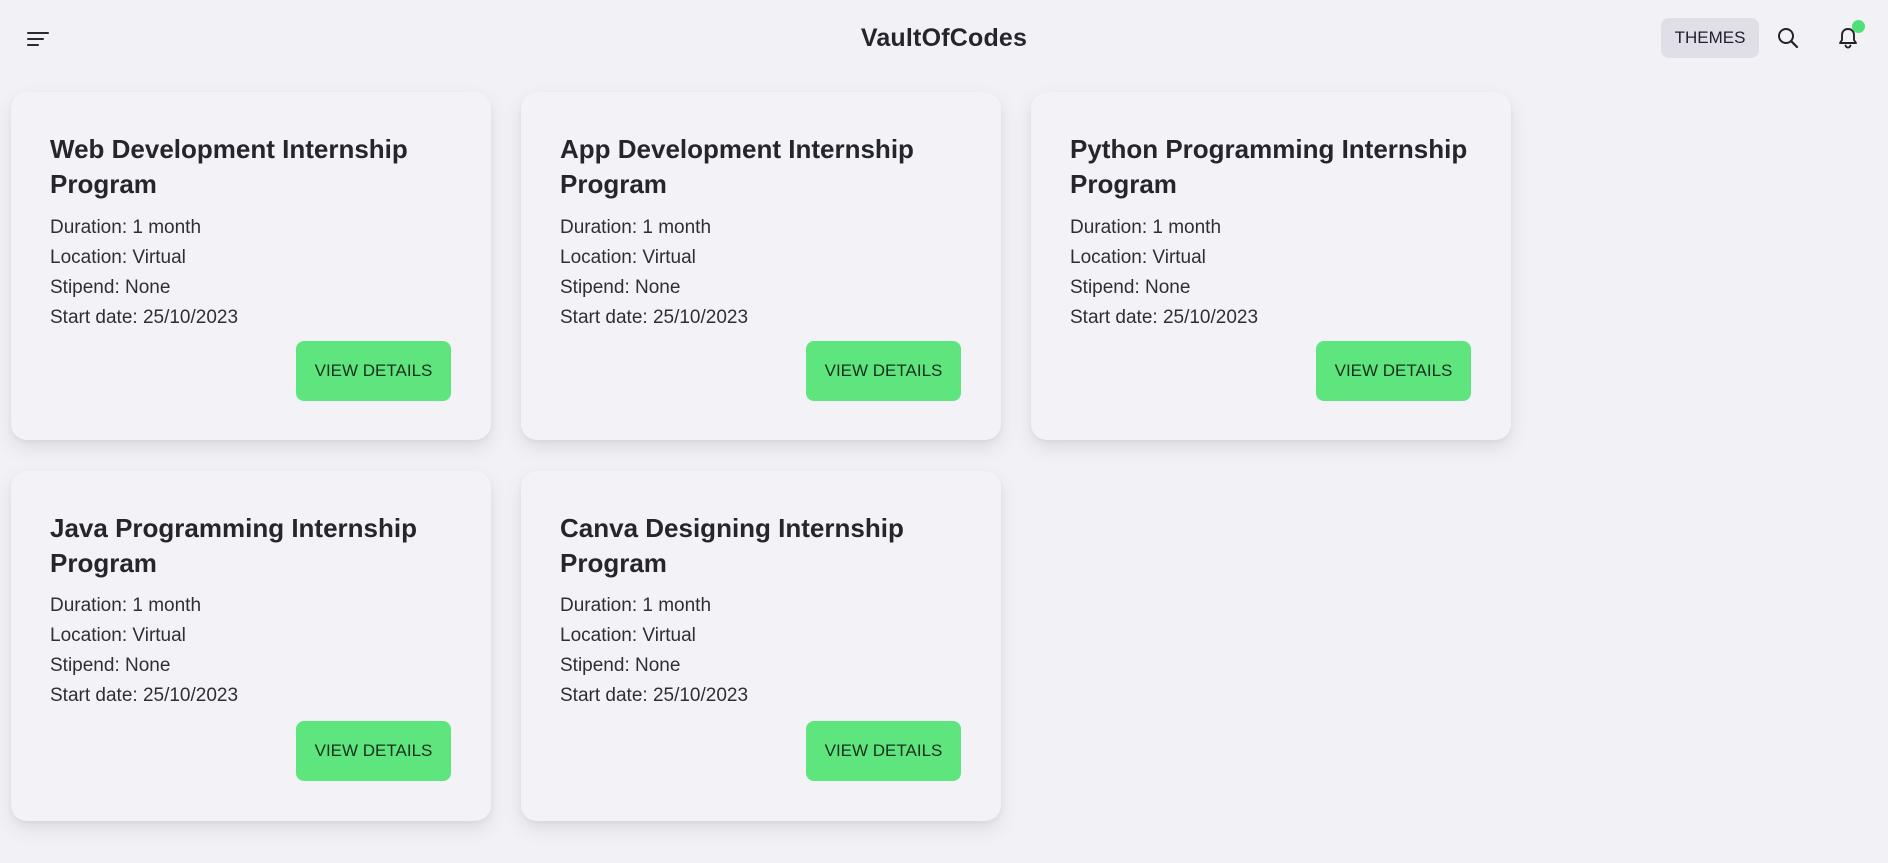  Describe the element at coordinates (1858, 26) in the screenshot. I see `notification-badge` at that location.